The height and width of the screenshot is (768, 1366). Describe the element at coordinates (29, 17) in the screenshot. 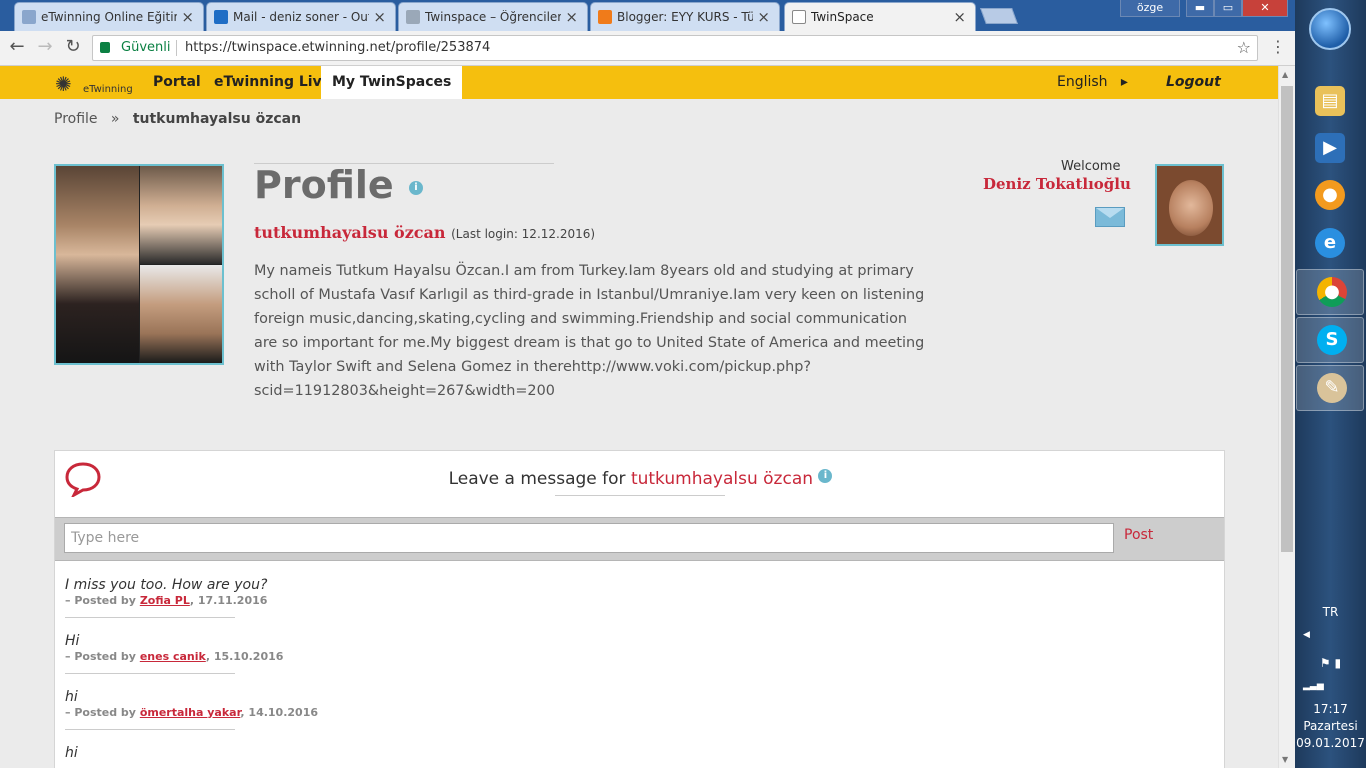

I see `etwinning-favicon-icon` at that location.